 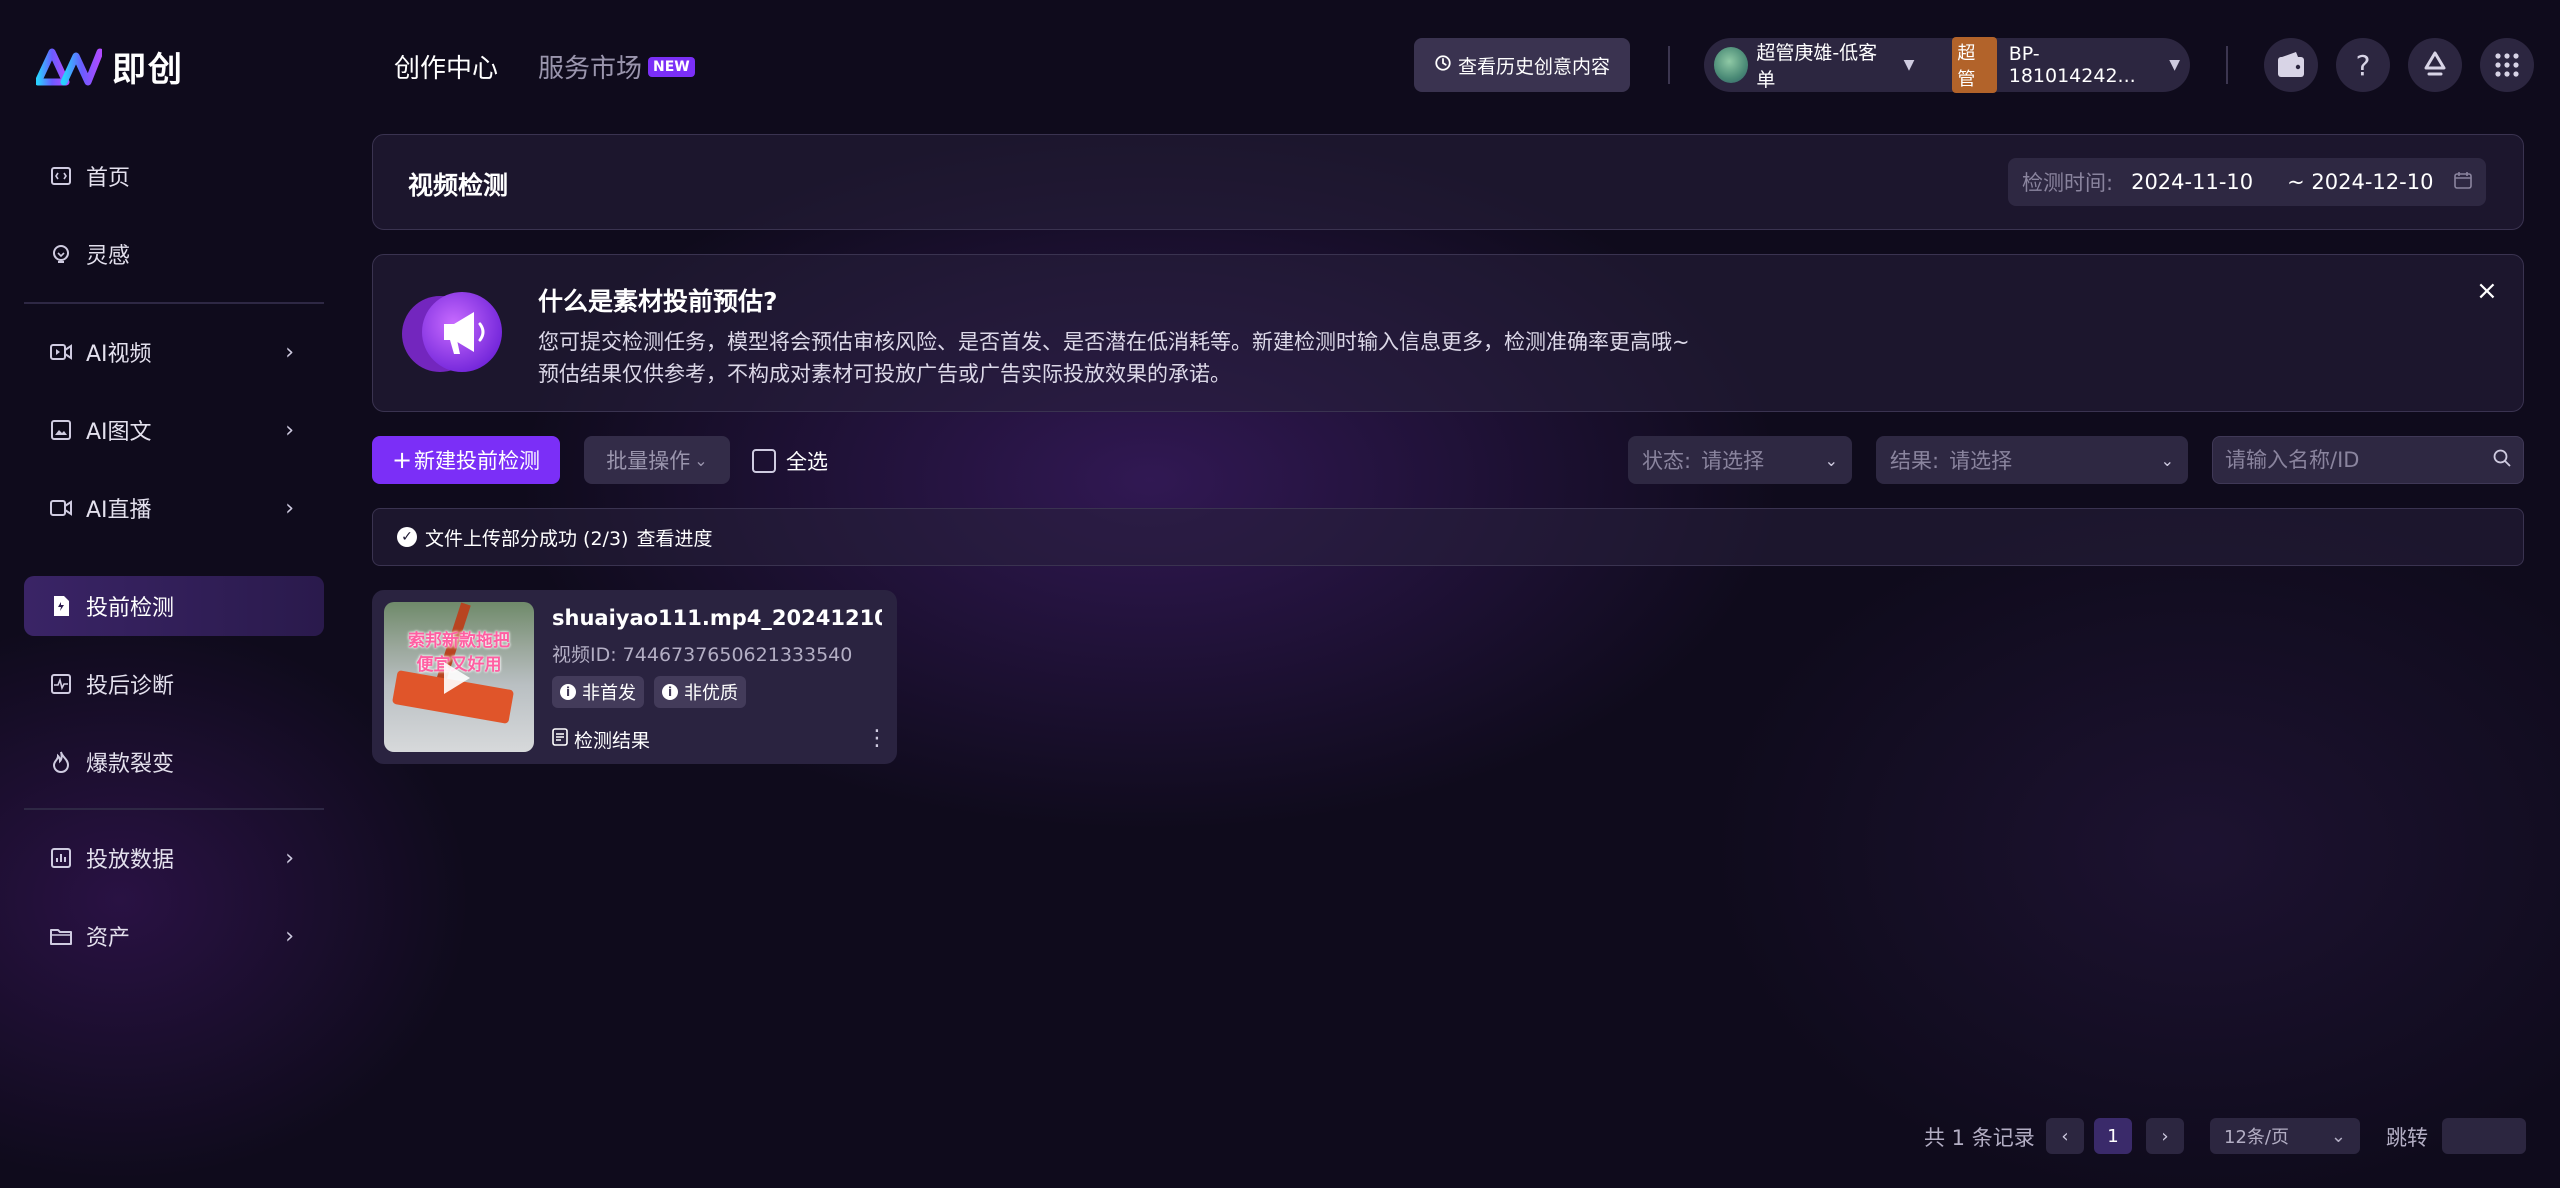 What do you see at coordinates (1979, 1138) in the screenshot?
I see `pagination-total: 共 1 条记录` at bounding box center [1979, 1138].